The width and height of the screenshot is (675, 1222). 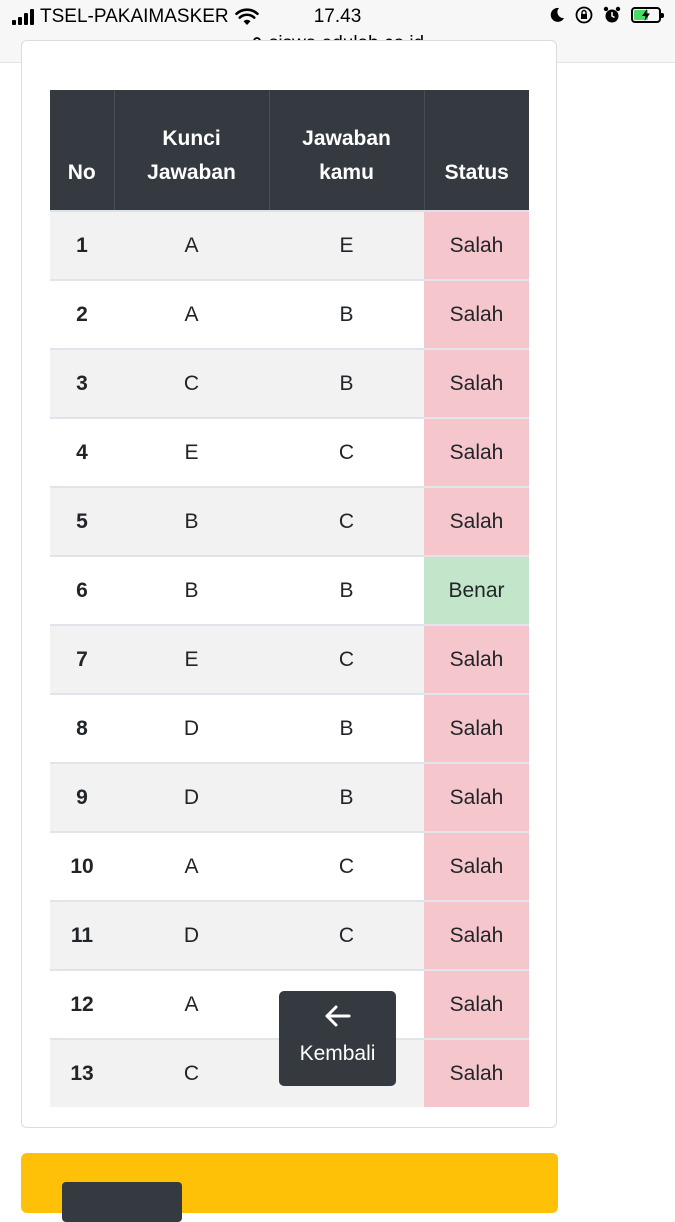 What do you see at coordinates (82, 383) in the screenshot?
I see `row-number: 3` at bounding box center [82, 383].